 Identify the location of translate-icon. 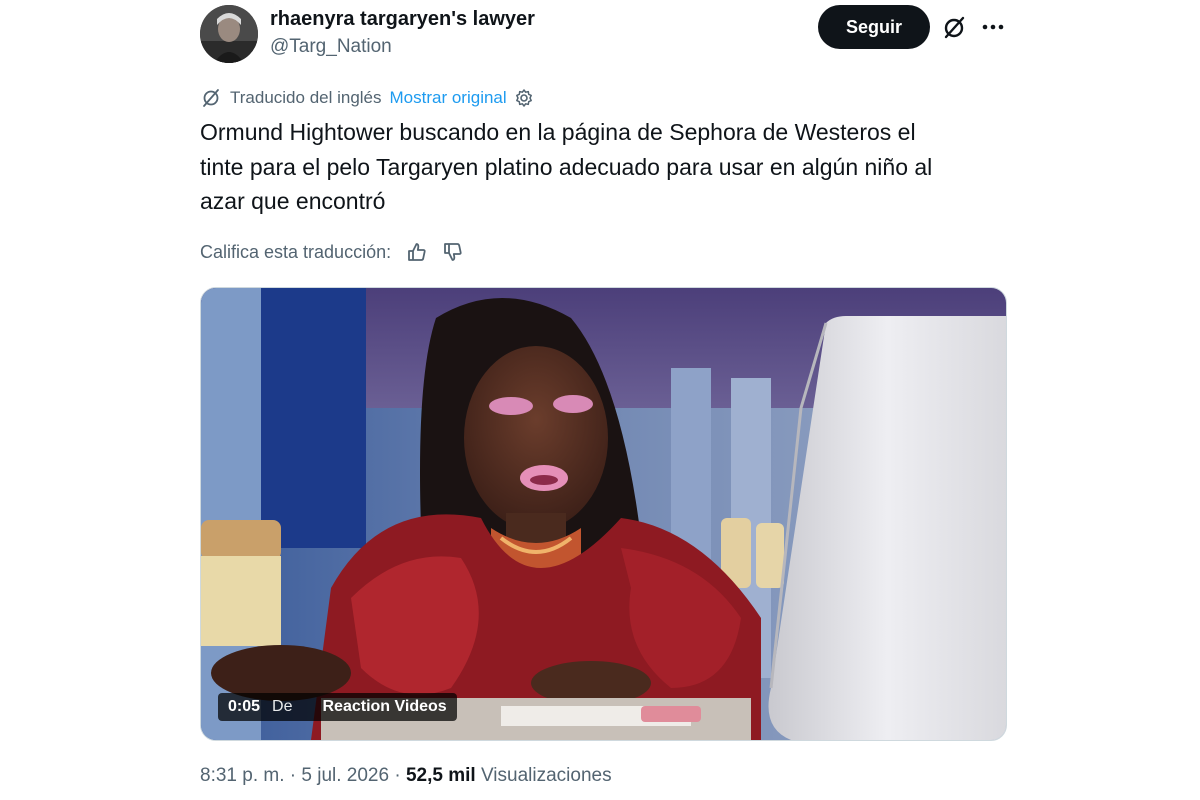
(211, 98).